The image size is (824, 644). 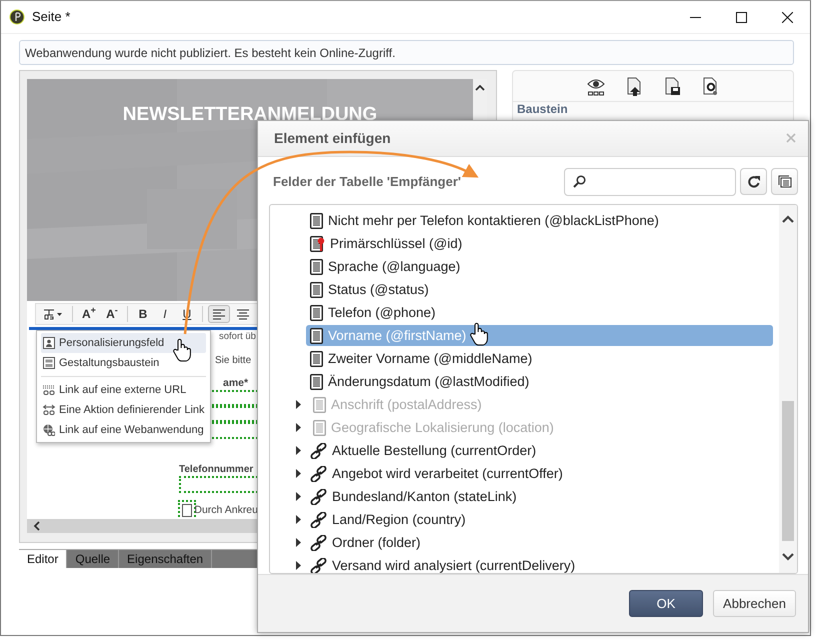 I want to click on globe-link-icon, so click(x=49, y=430).